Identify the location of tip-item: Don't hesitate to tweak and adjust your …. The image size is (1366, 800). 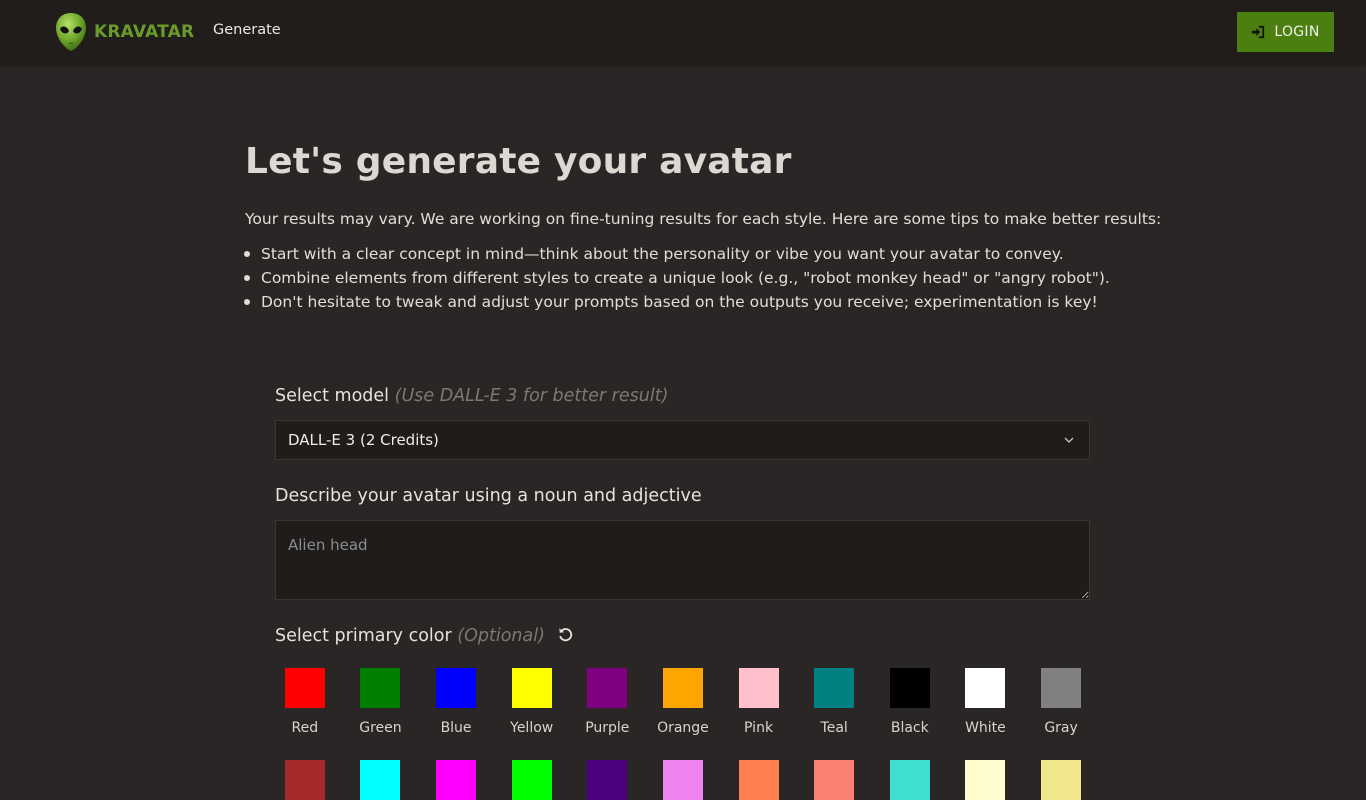
(692, 302).